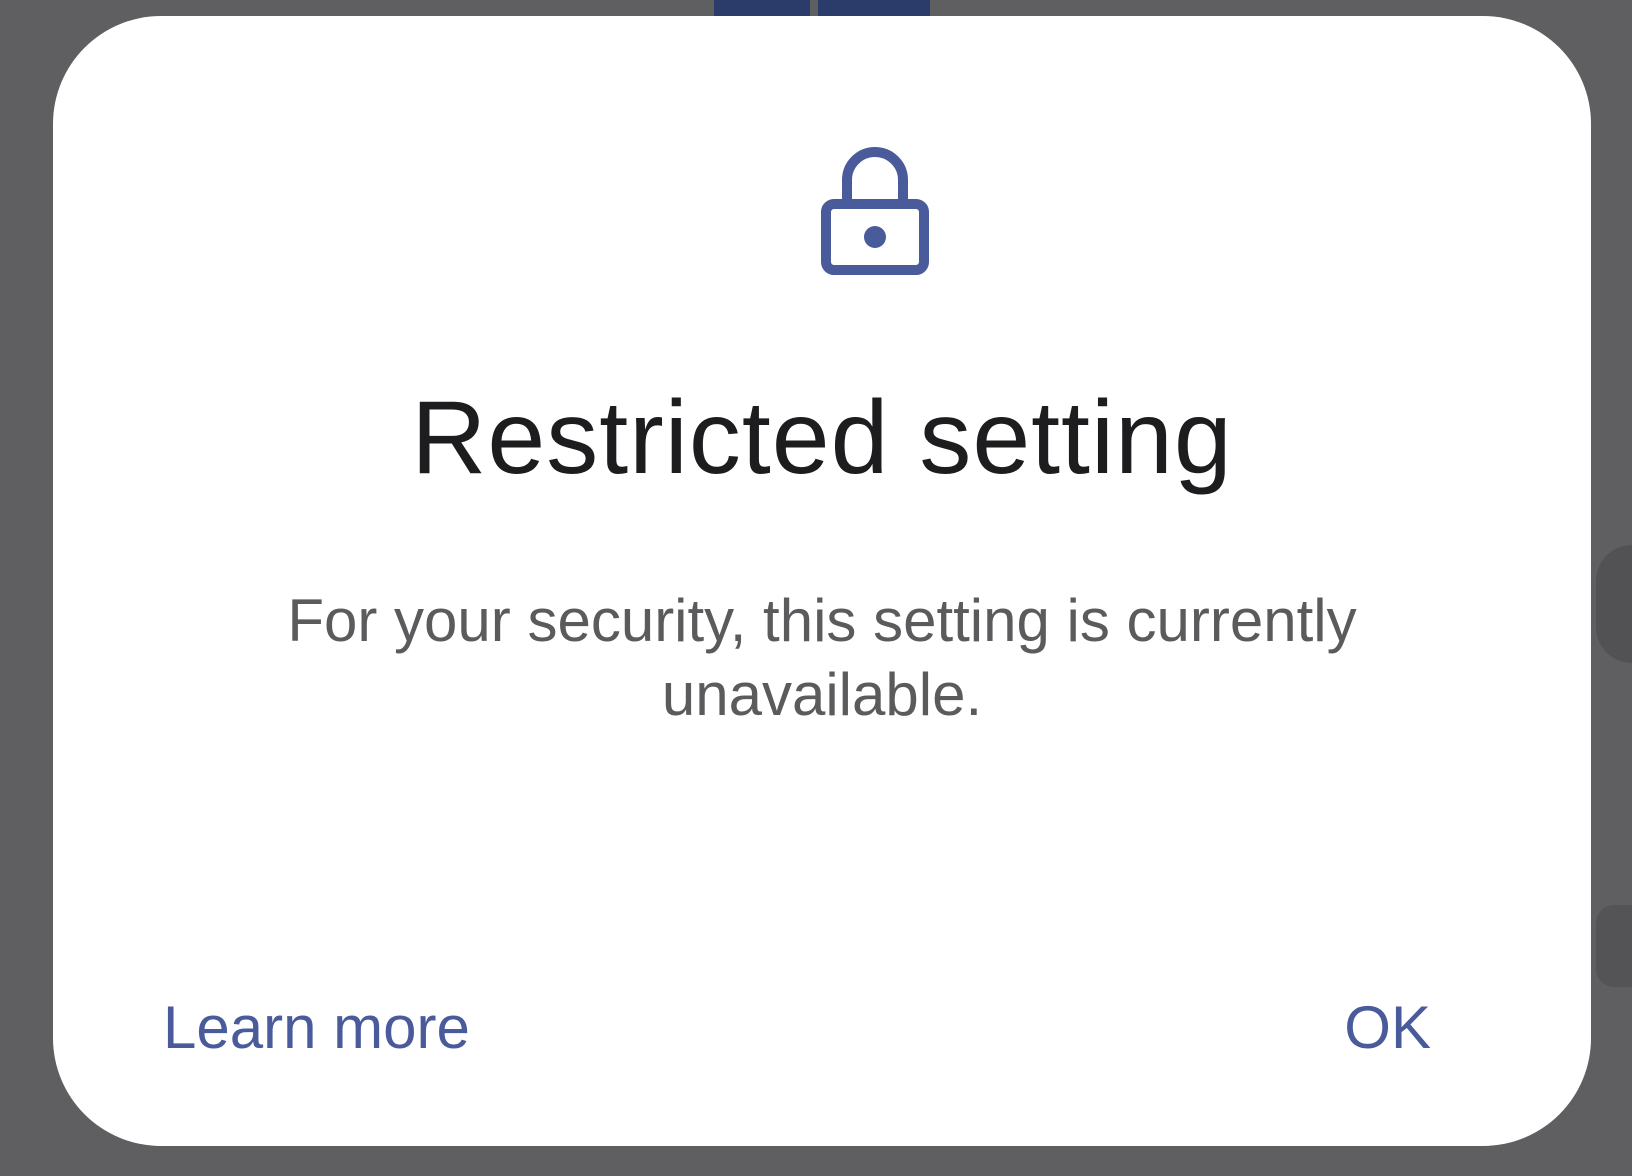 The width and height of the screenshot is (1632, 1176). I want to click on ok-button: OK, so click(1387, 1028).